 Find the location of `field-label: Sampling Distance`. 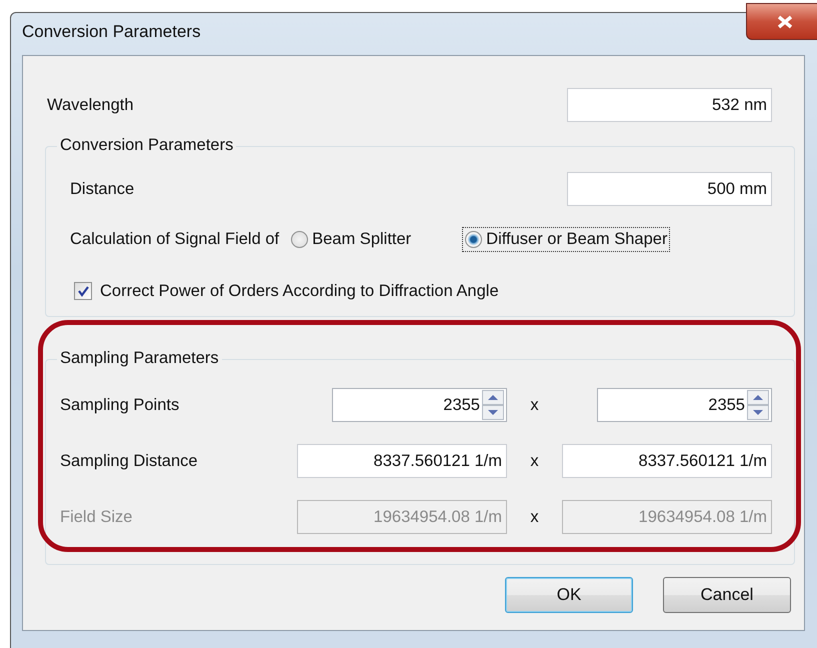

field-label: Sampling Distance is located at coordinates (129, 461).